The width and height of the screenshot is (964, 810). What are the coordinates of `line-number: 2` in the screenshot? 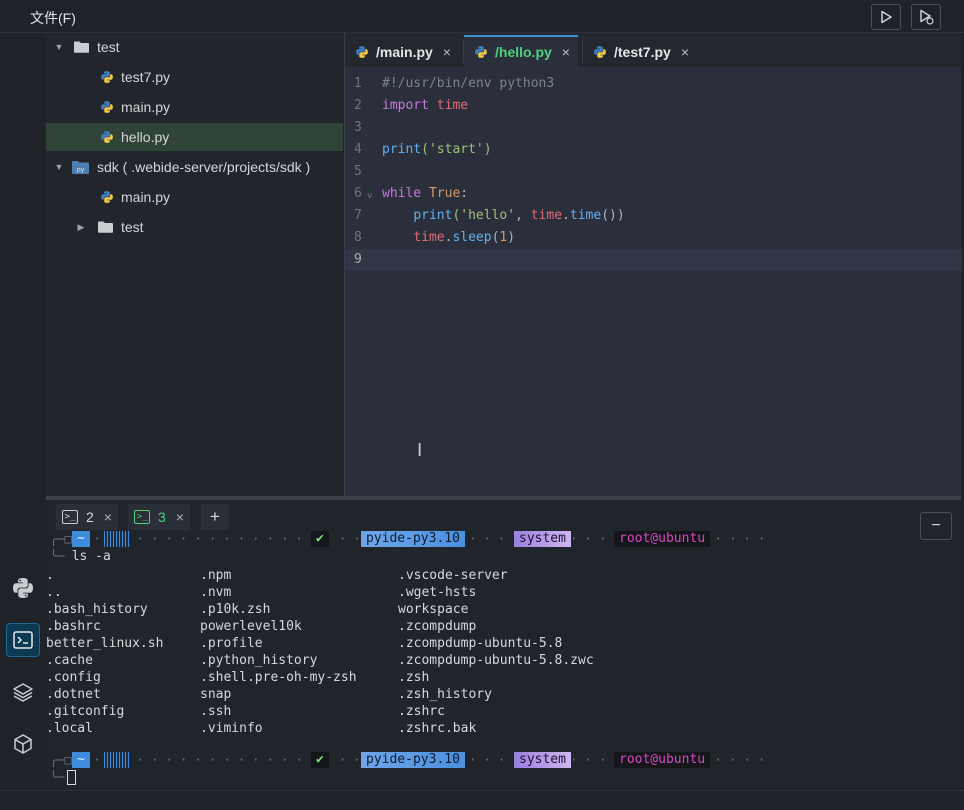 It's located at (358, 105).